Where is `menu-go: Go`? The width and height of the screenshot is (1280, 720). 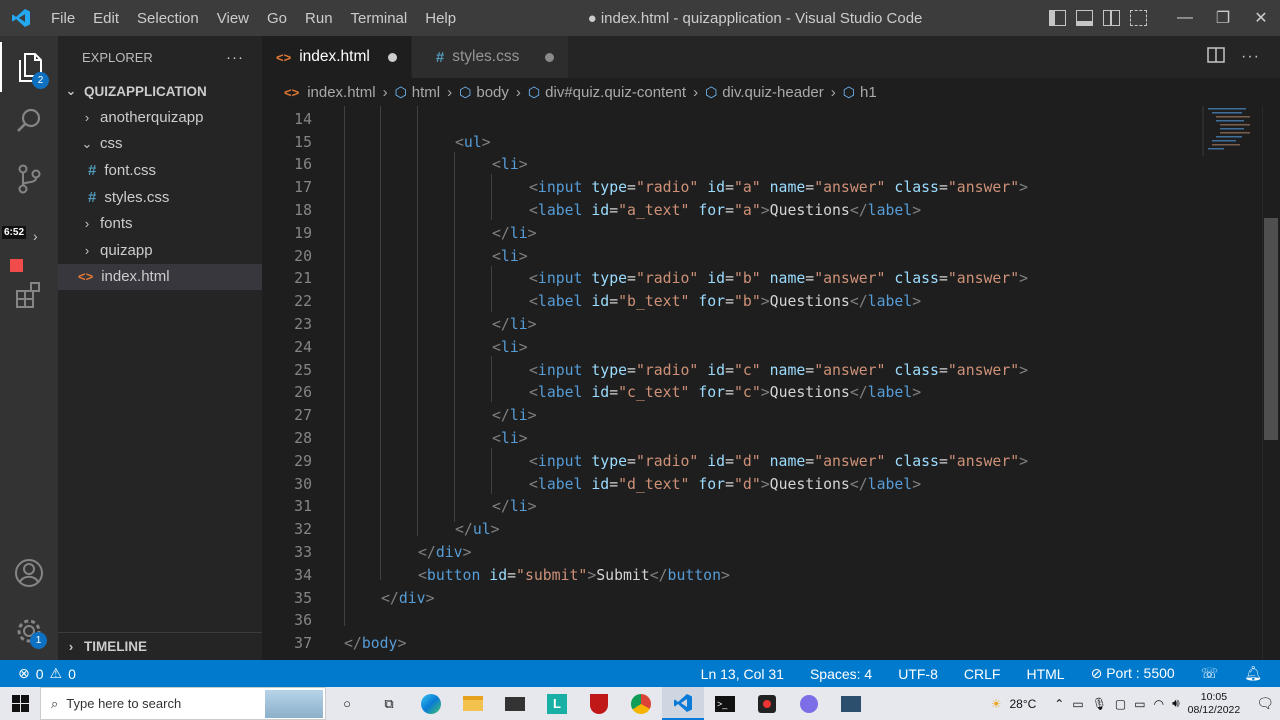
menu-go: Go is located at coordinates (277, 18).